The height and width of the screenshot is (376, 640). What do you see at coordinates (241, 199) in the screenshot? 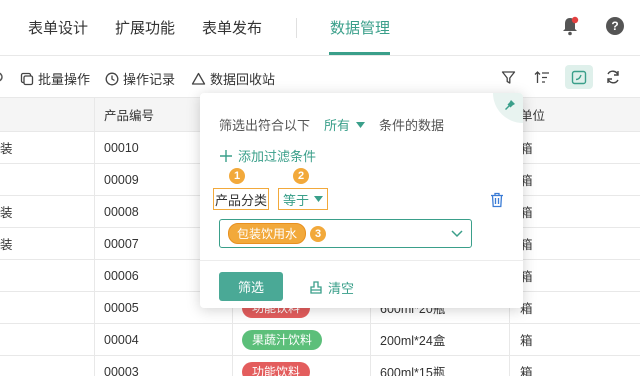
I see `filter-field-select: 产品分类` at bounding box center [241, 199].